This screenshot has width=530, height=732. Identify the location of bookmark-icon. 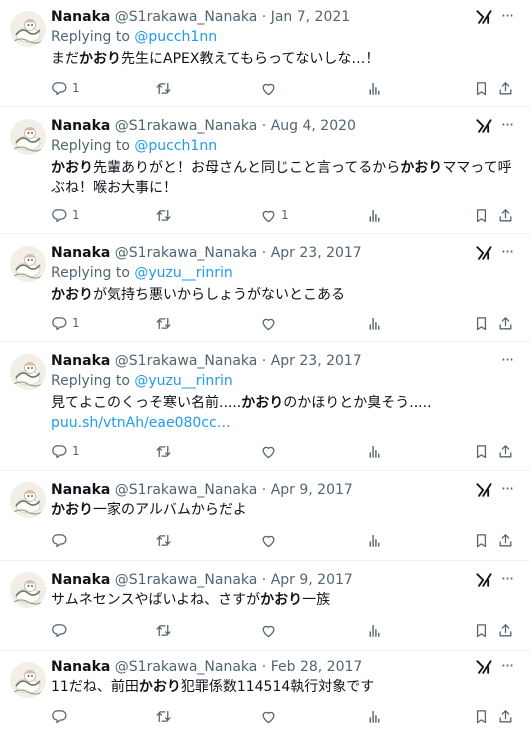
(481, 716).